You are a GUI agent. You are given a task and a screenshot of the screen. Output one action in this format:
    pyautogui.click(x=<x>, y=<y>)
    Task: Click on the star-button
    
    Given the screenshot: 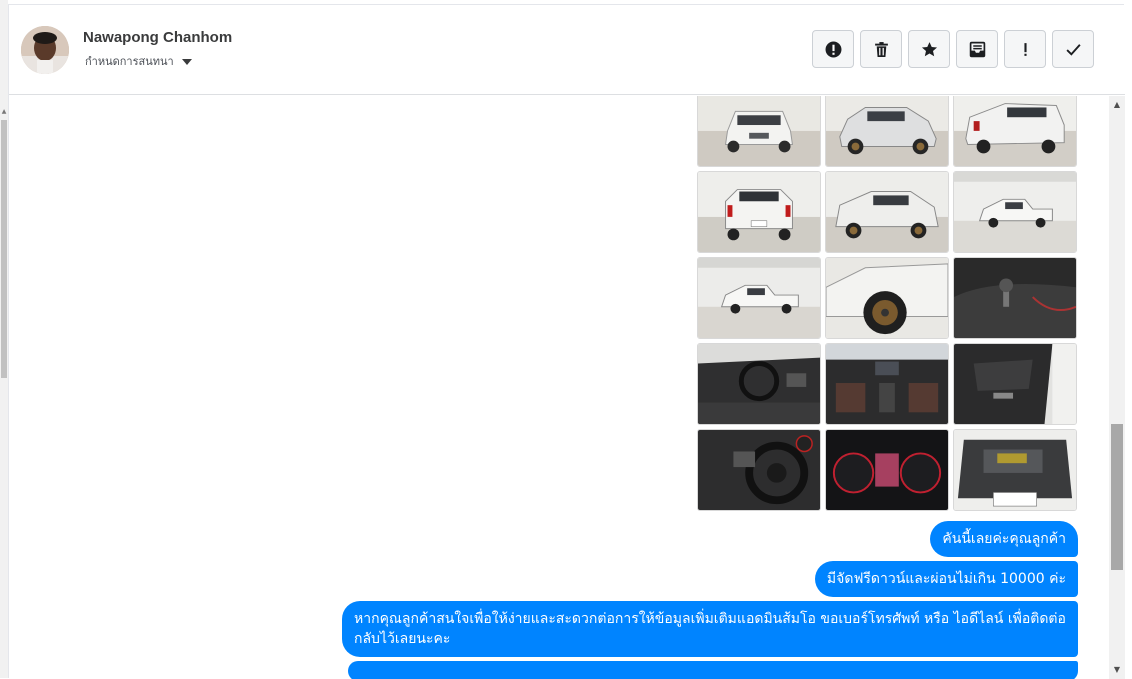 What is the action you would take?
    pyautogui.click(x=929, y=49)
    